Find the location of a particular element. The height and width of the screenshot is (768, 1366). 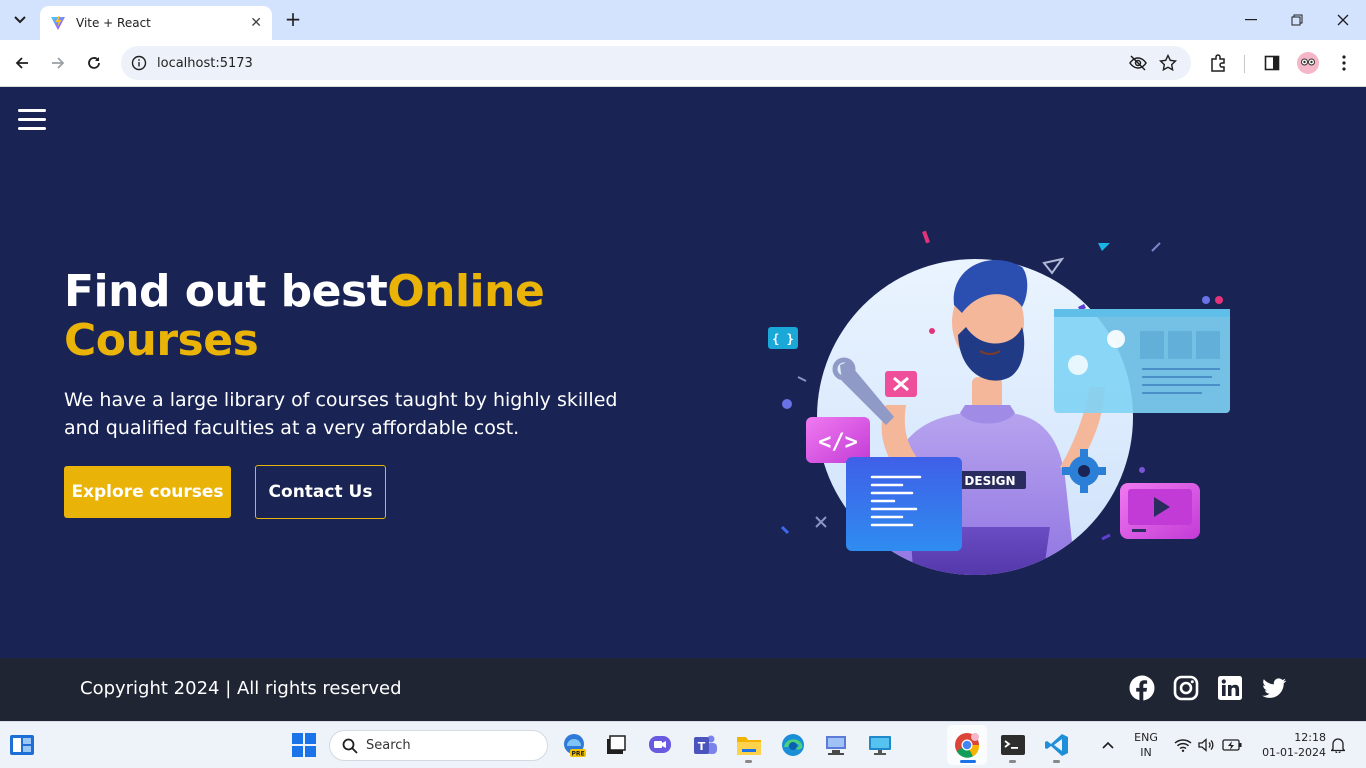

address-bar: localhost:5173 is located at coordinates (656, 63).